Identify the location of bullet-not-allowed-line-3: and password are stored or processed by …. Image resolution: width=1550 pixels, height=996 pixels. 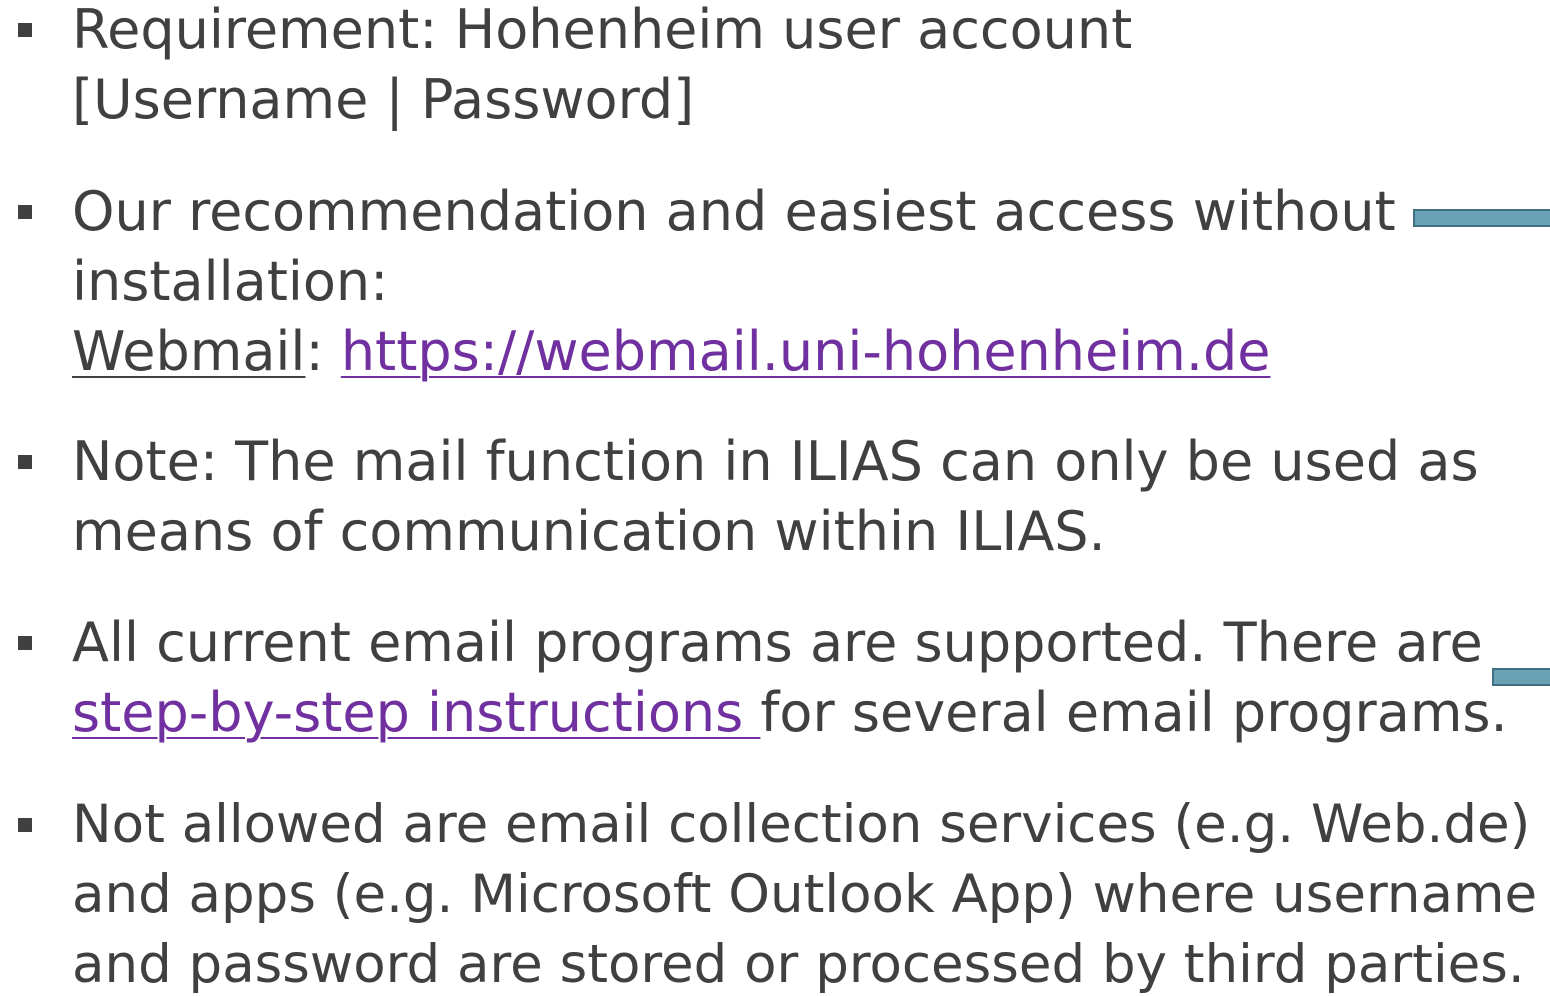
(798, 964).